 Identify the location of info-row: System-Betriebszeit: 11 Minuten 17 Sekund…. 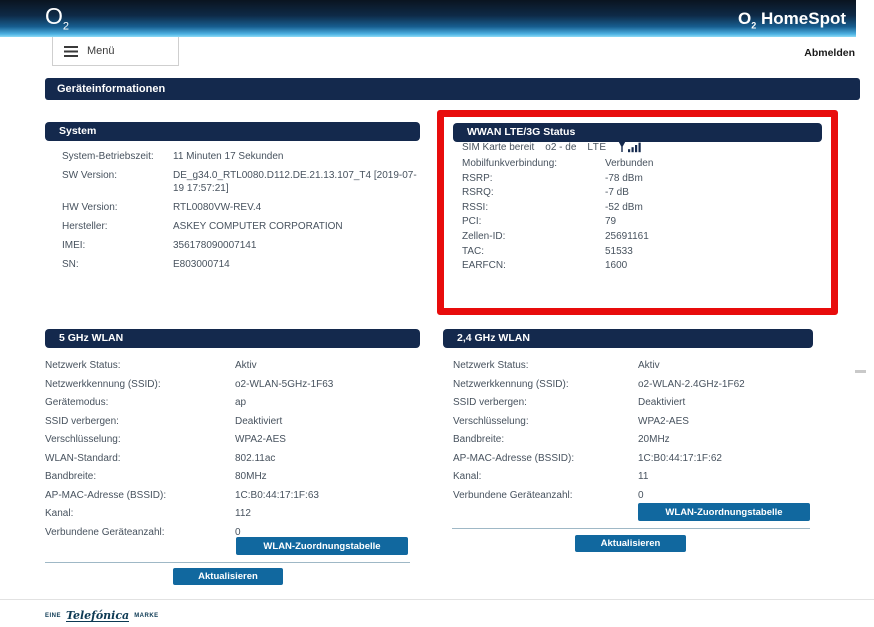
(241, 156).